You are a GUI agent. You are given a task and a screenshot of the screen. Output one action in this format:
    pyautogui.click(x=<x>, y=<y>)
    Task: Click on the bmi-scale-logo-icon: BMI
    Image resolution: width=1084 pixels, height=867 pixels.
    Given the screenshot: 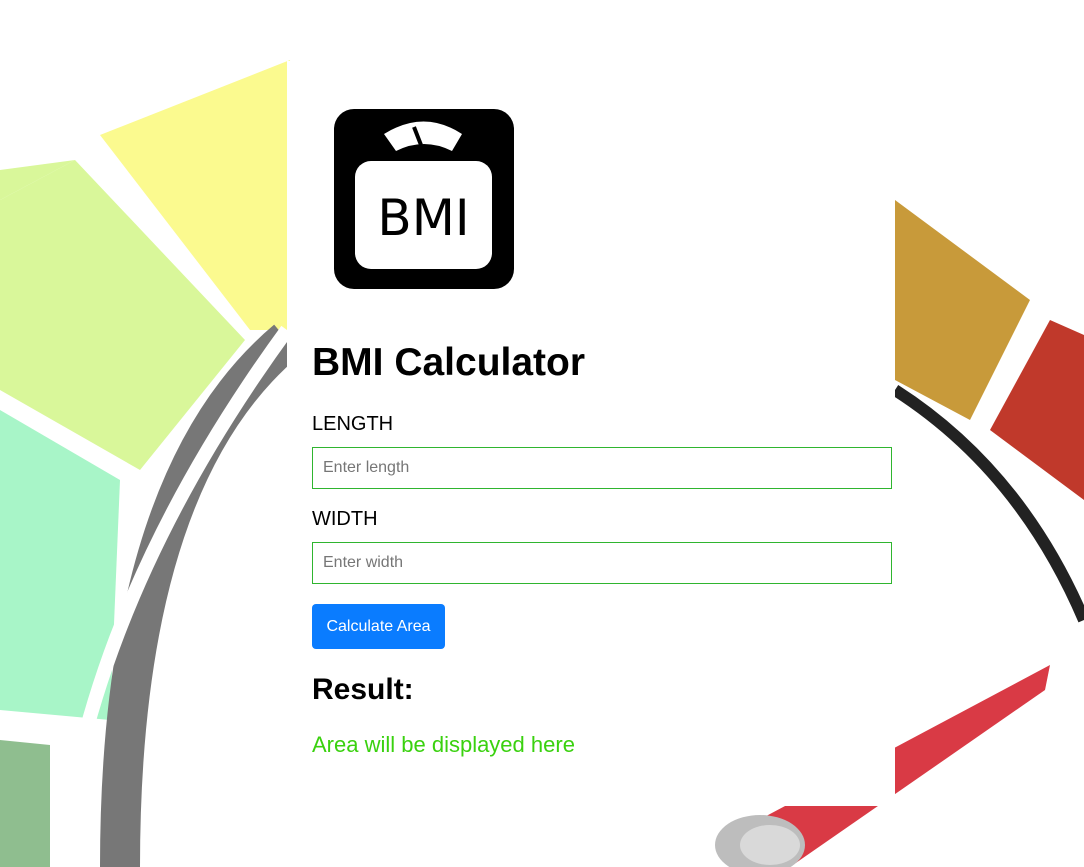 What is the action you would take?
    pyautogui.click(x=424, y=199)
    